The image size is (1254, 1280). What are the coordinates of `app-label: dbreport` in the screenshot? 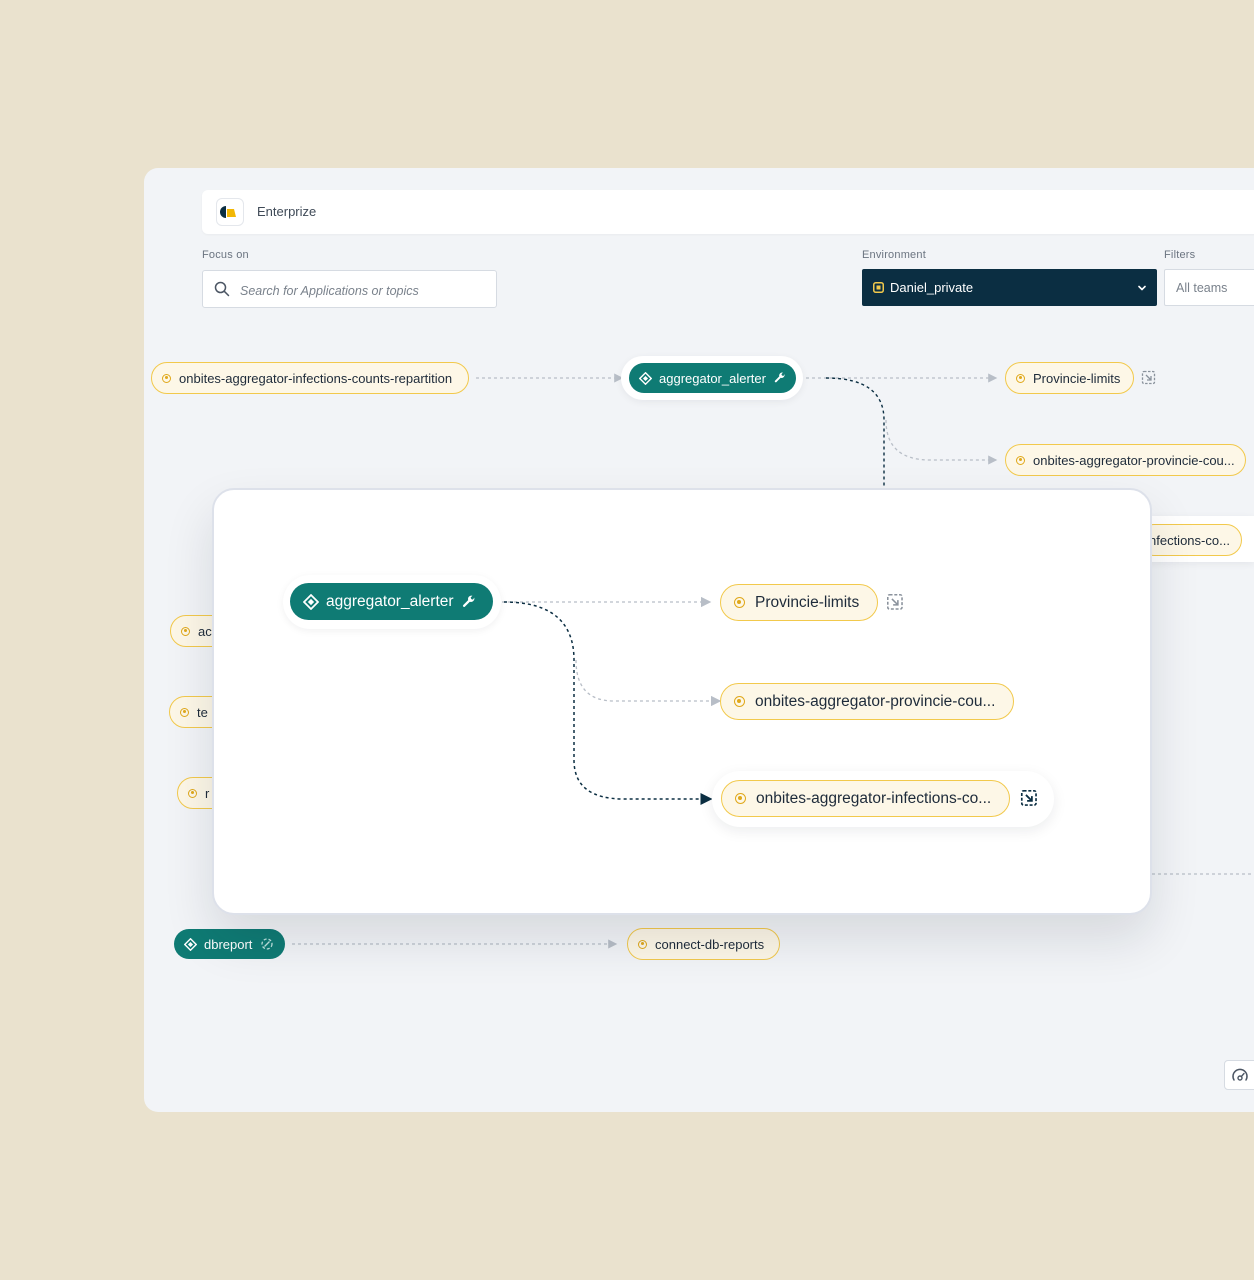 It's located at (228, 944).